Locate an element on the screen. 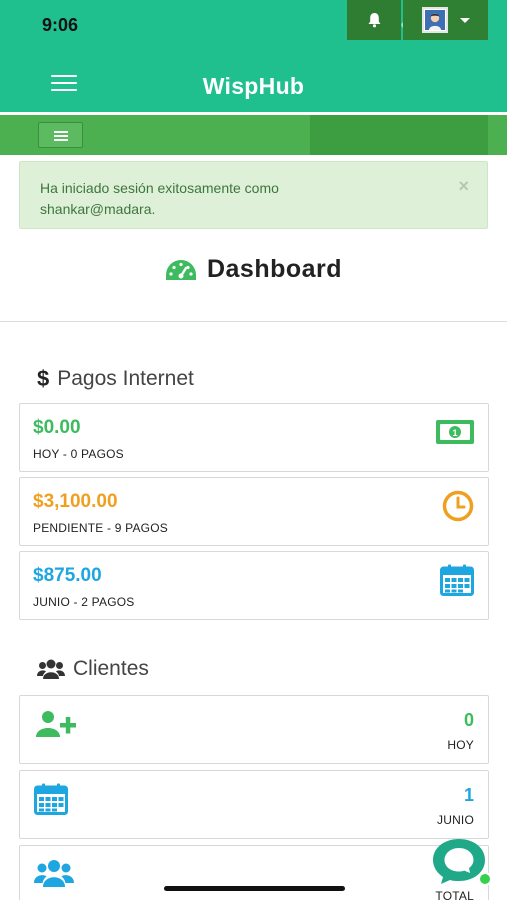 This screenshot has width=507, height=900. svg-text: 1 is located at coordinates (454, 433).